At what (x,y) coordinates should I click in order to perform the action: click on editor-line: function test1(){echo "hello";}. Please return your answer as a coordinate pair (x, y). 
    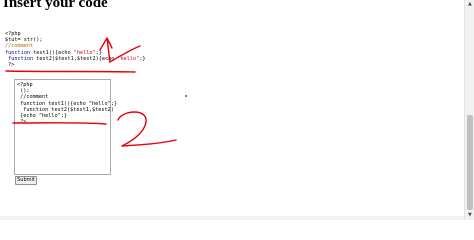
    Looking at the image, I should click on (67, 104).